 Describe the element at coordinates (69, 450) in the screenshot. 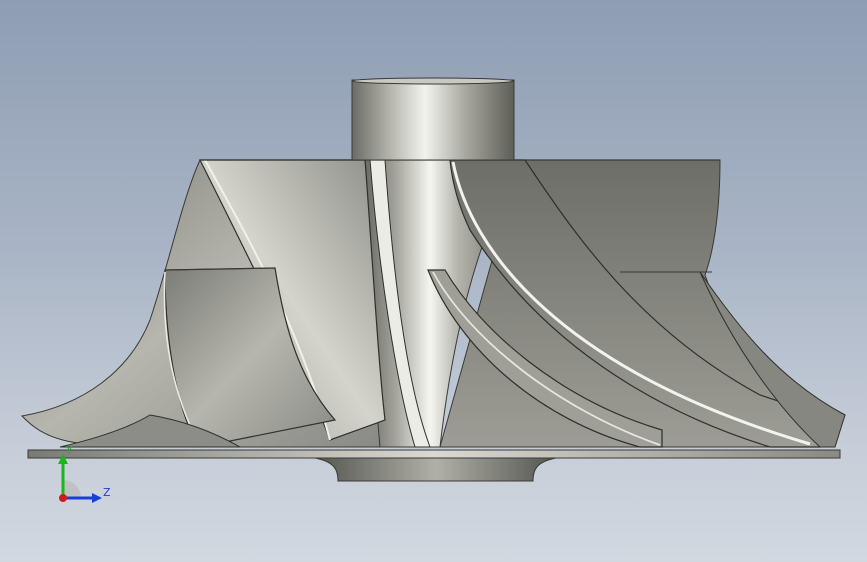

I see `y-axis-label: Y` at that location.